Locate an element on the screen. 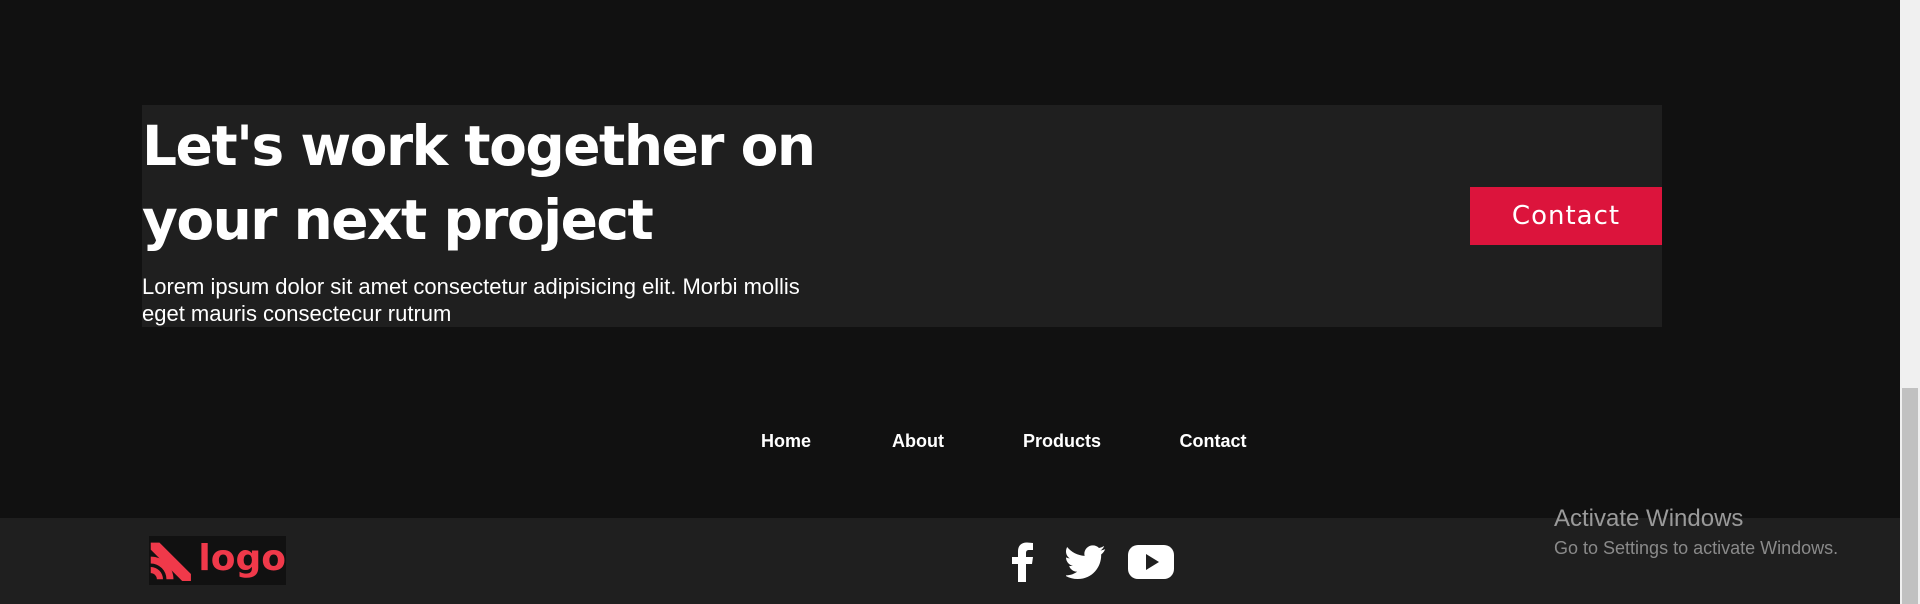 Image resolution: width=1920 pixels, height=604 pixels. facebook-icon is located at coordinates (1022, 562).